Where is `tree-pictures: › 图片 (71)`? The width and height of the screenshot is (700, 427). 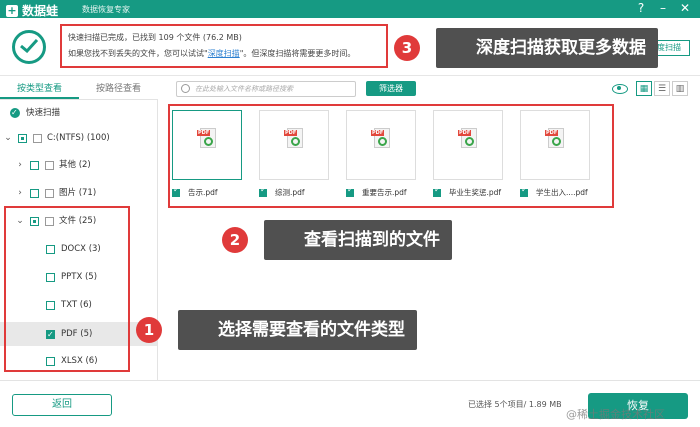 tree-pictures: › 图片 (71) is located at coordinates (56, 193).